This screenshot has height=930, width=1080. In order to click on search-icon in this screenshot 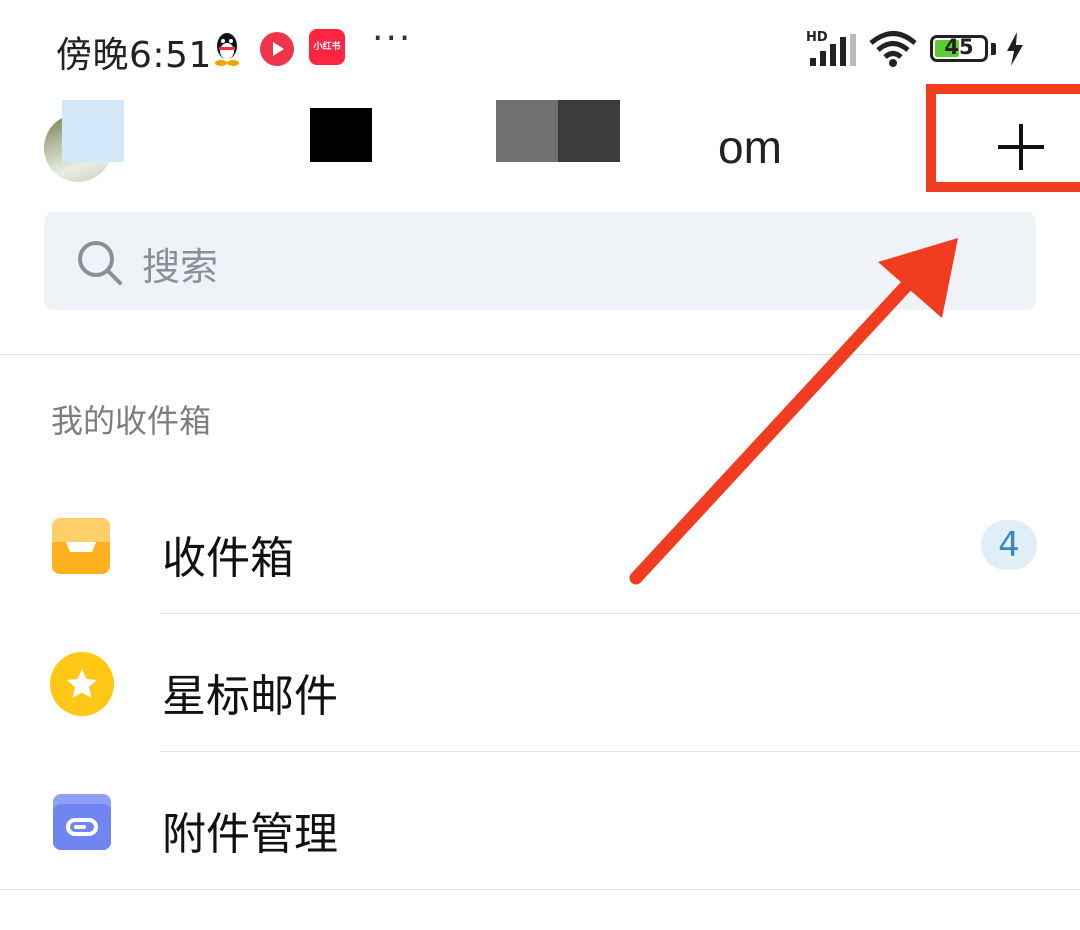, I will do `click(100, 263)`.